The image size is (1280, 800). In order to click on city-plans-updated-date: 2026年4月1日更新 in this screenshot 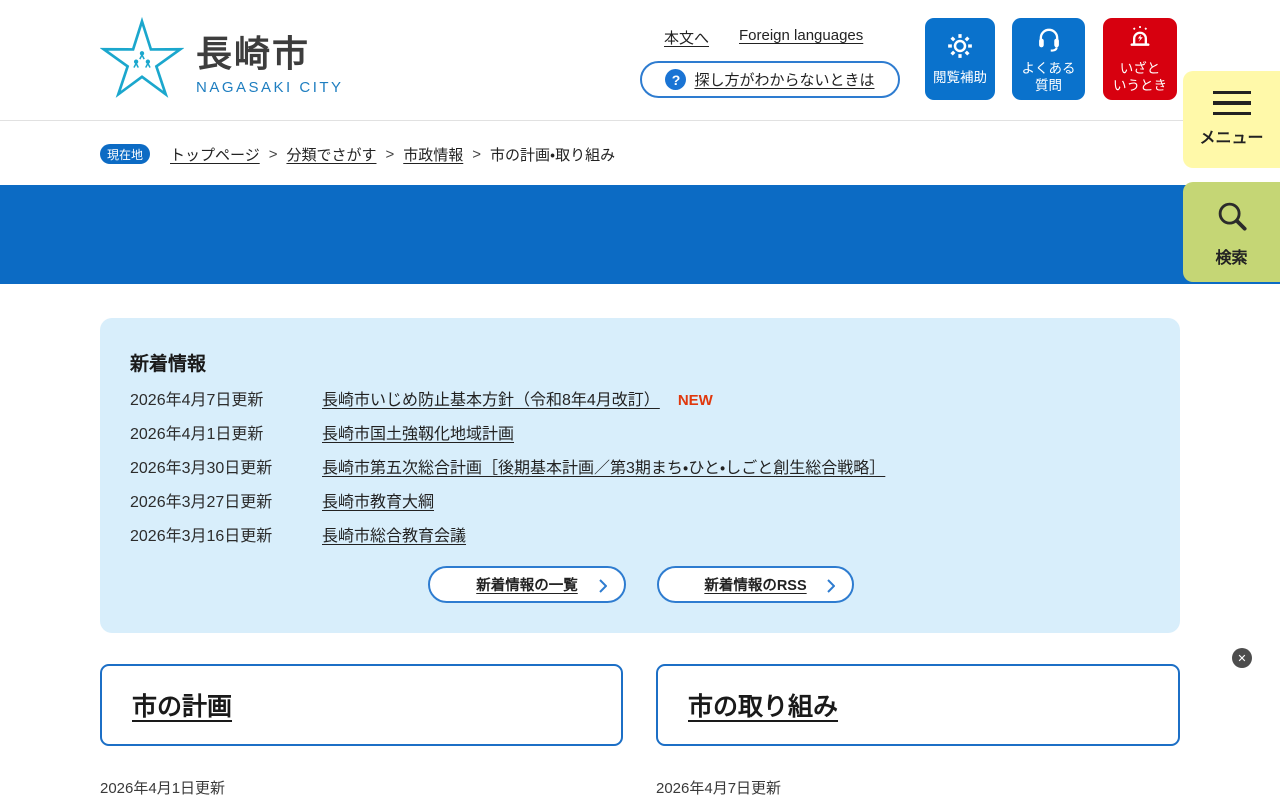, I will do `click(163, 788)`.